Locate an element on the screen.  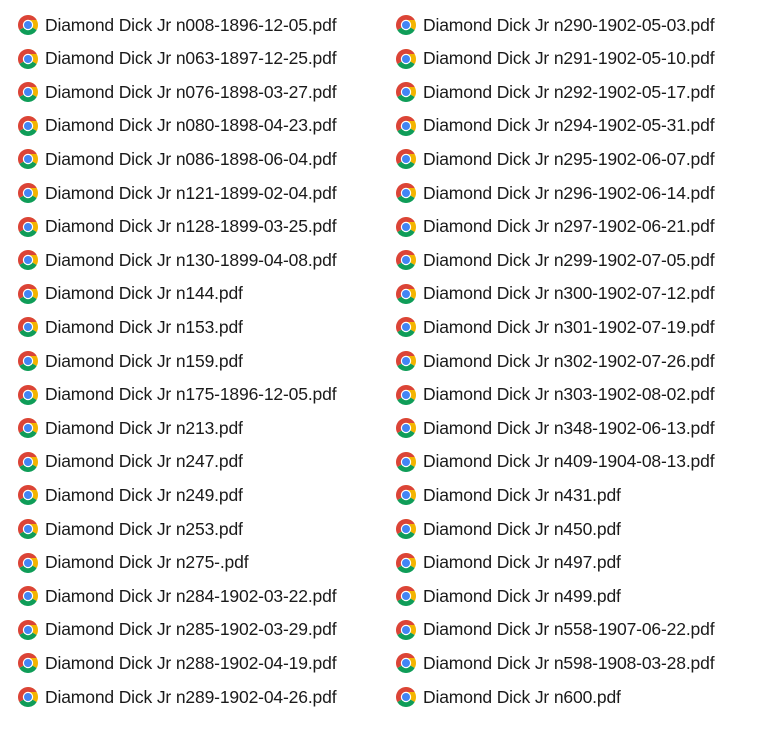
file-item: Diamond Dick Jr n285-1902-03-29.pdf is located at coordinates (177, 630).